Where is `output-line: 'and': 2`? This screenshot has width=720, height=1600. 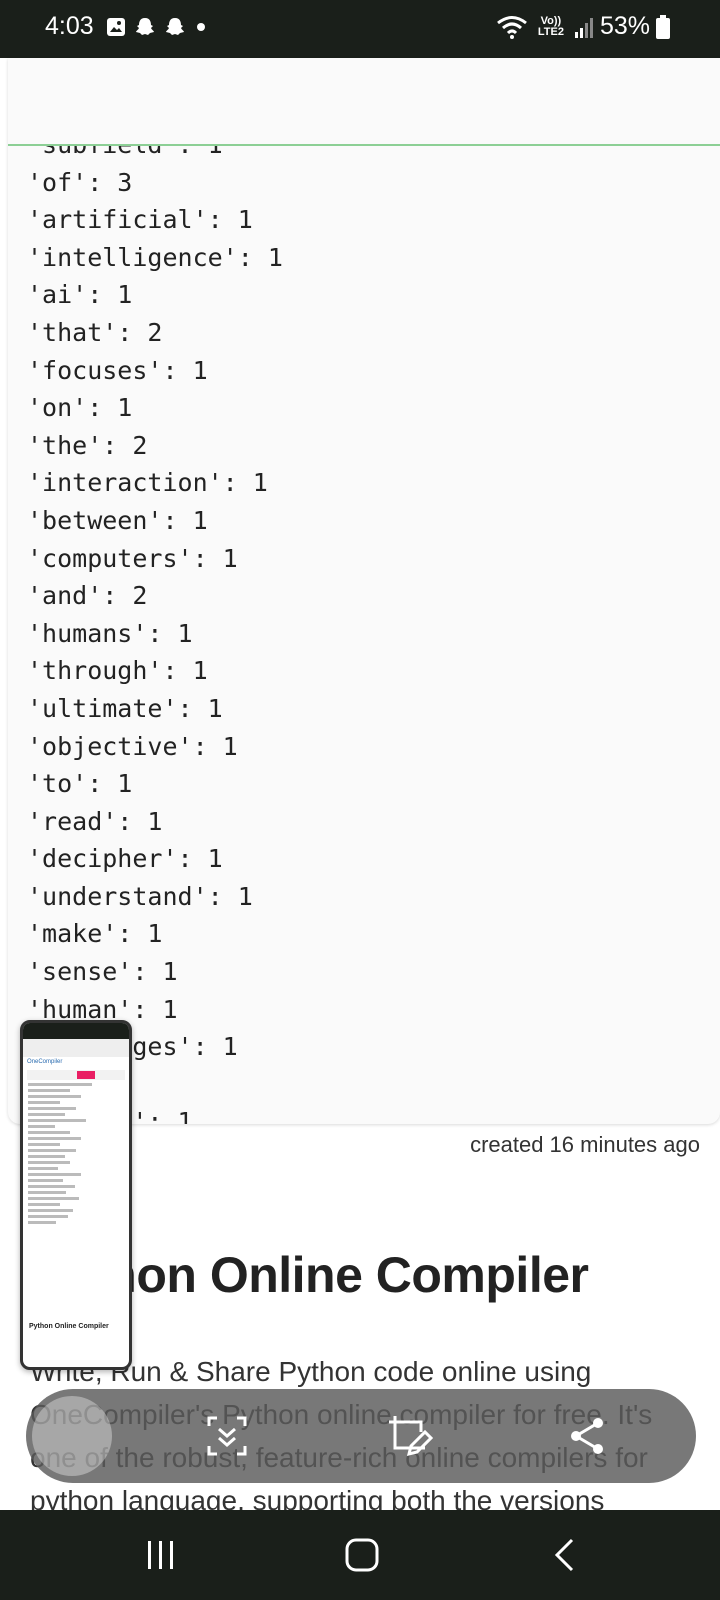 output-line: 'and': 2 is located at coordinates (87, 596).